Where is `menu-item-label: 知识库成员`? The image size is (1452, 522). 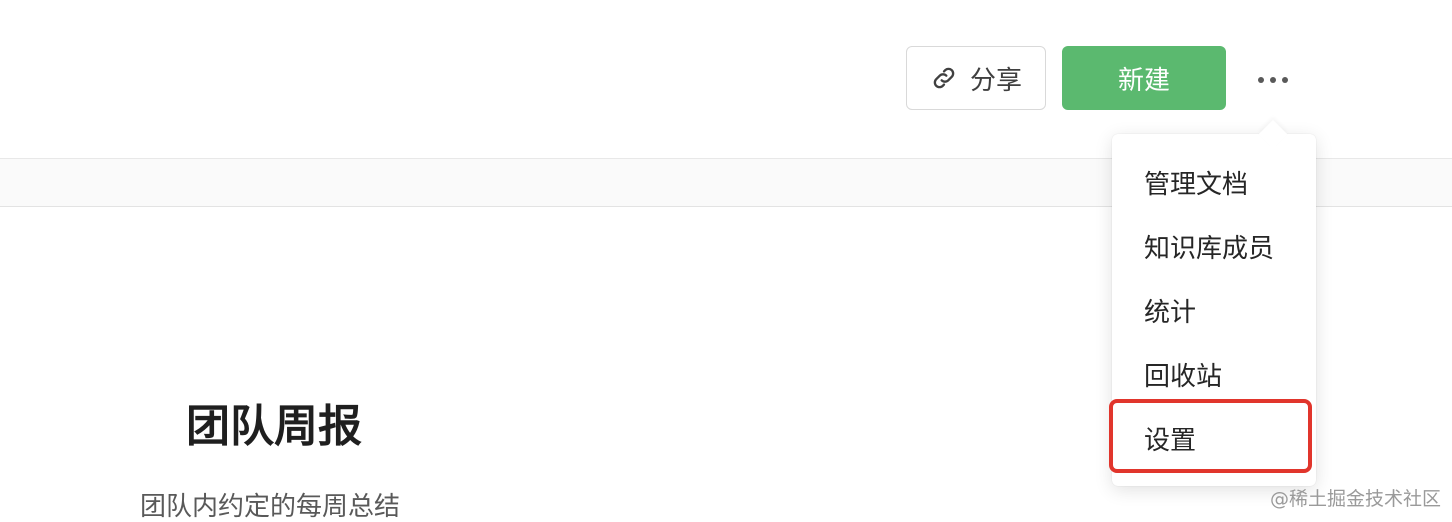
menu-item-label: 知识库成员 is located at coordinates (1209, 248).